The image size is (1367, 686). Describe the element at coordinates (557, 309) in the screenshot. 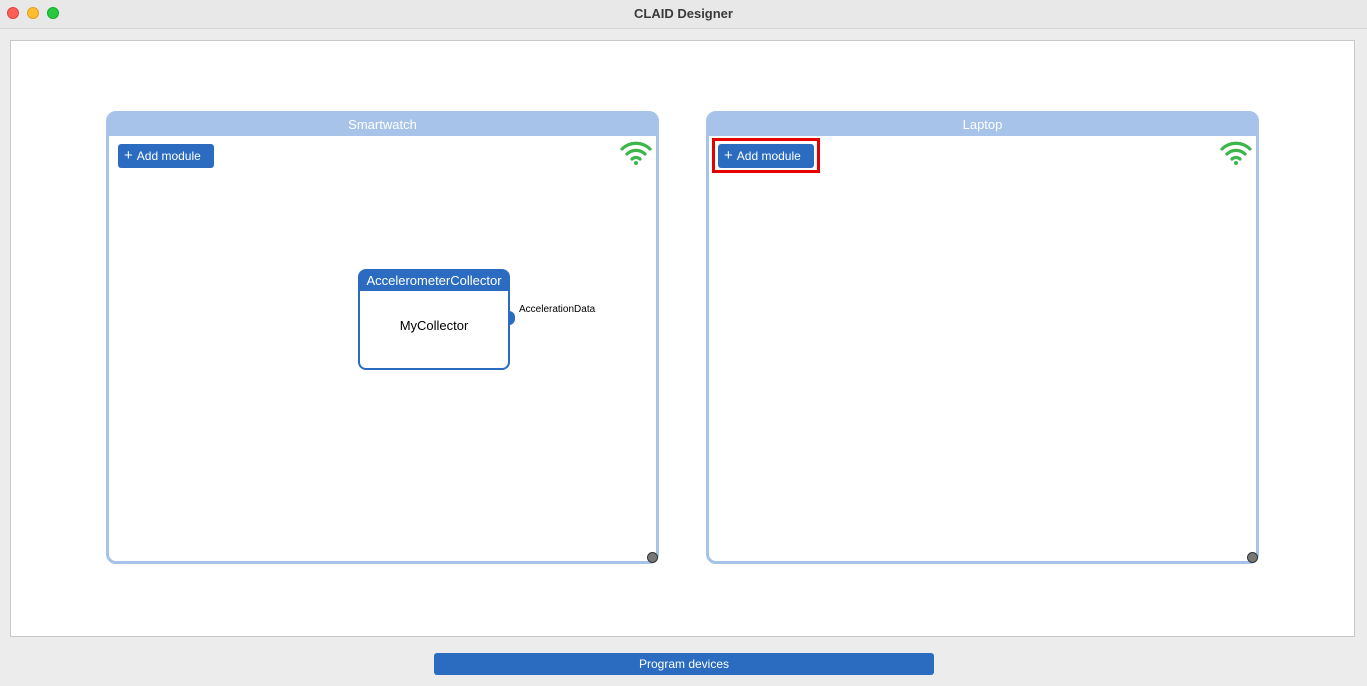

I see `channel-label: AccelerationData` at that location.